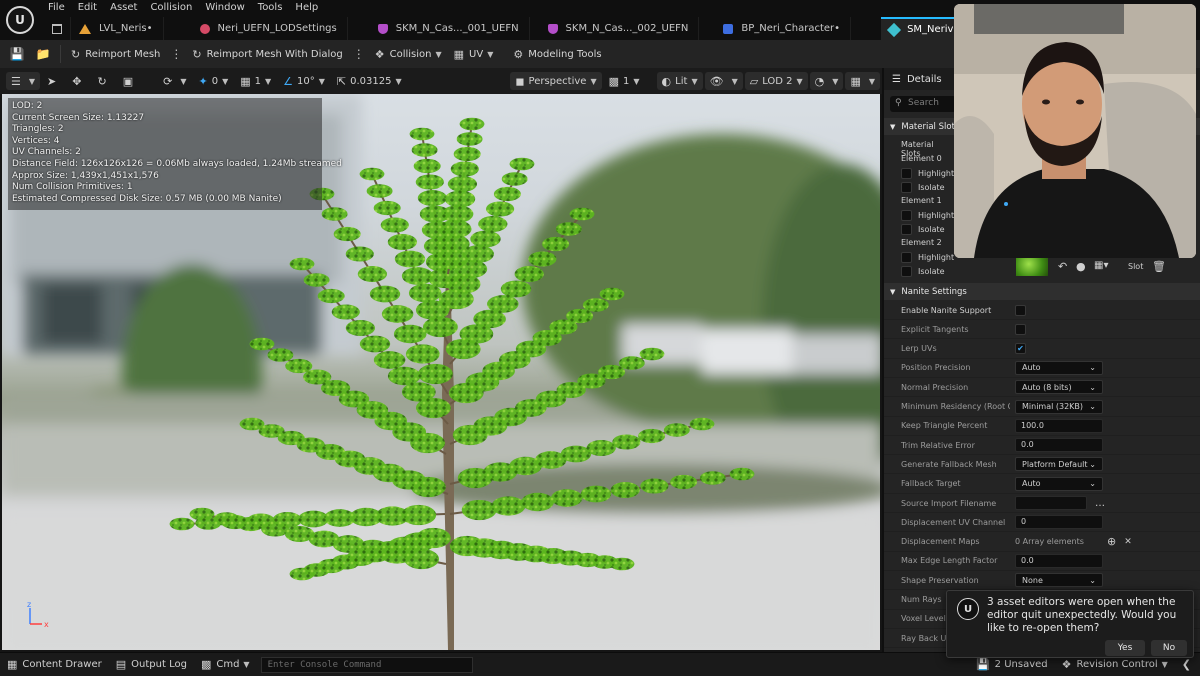  What do you see at coordinates (117, 28) in the screenshot?
I see `tab-level: LVL_Neris•` at bounding box center [117, 28].